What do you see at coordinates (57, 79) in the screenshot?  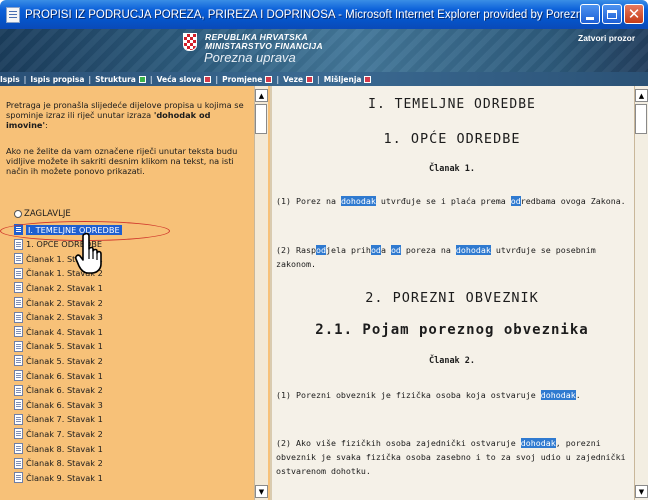 I see `nav-item-1: Ispis propisa` at bounding box center [57, 79].